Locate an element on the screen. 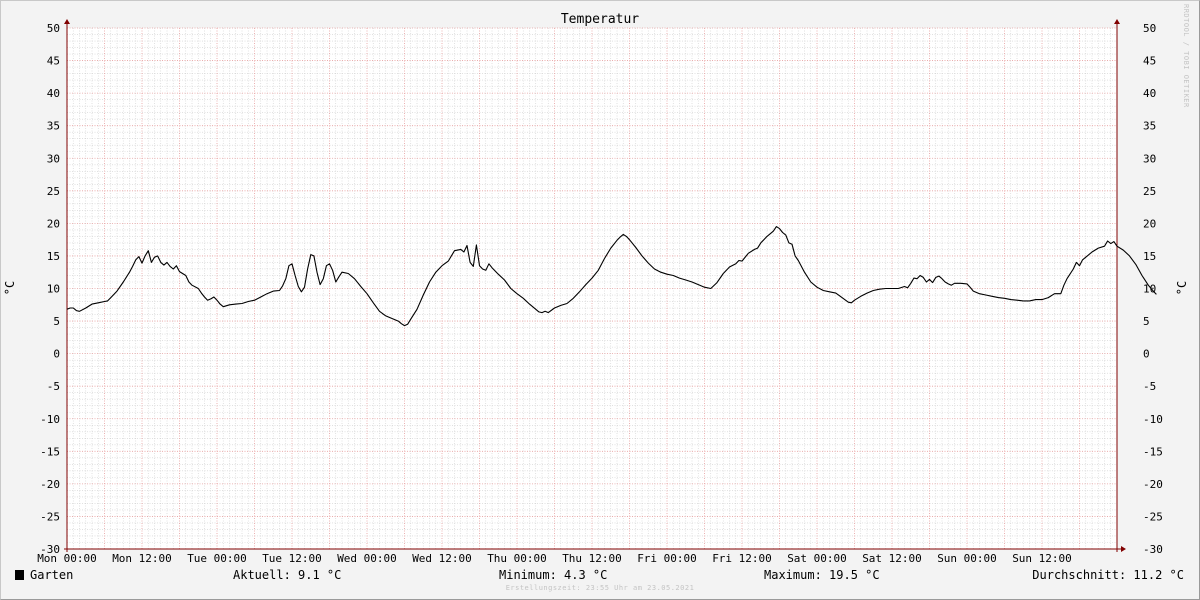 The width and height of the screenshot is (1200, 600). y-tick-label-right: 15 is located at coordinates (1149, 256).